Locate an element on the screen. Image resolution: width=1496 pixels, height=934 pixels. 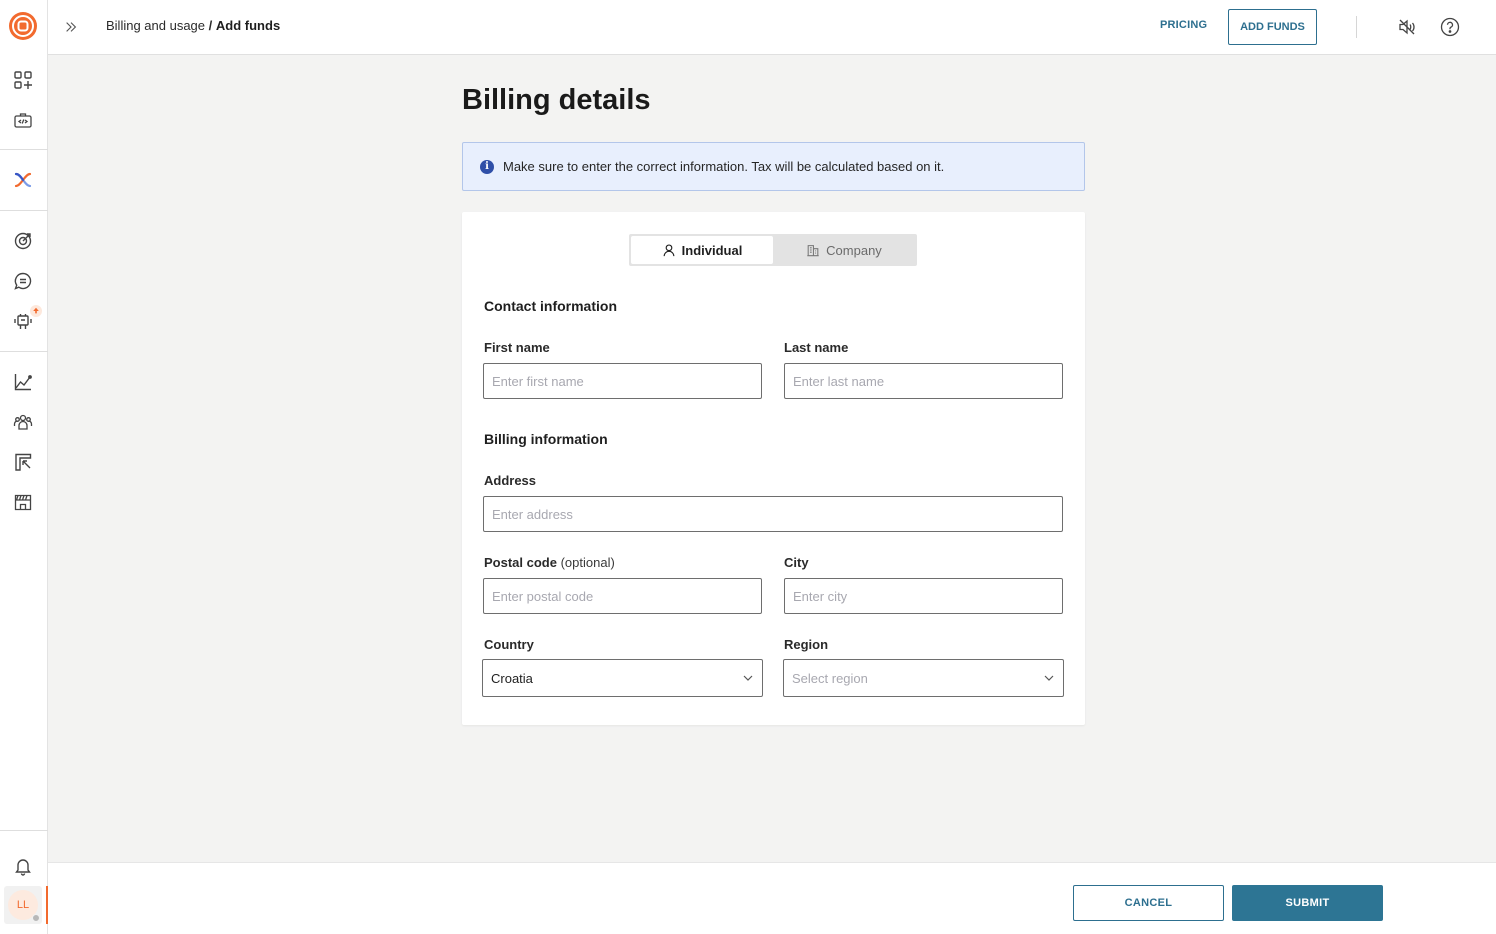
submit-button: SUBMIT is located at coordinates (1307, 903).